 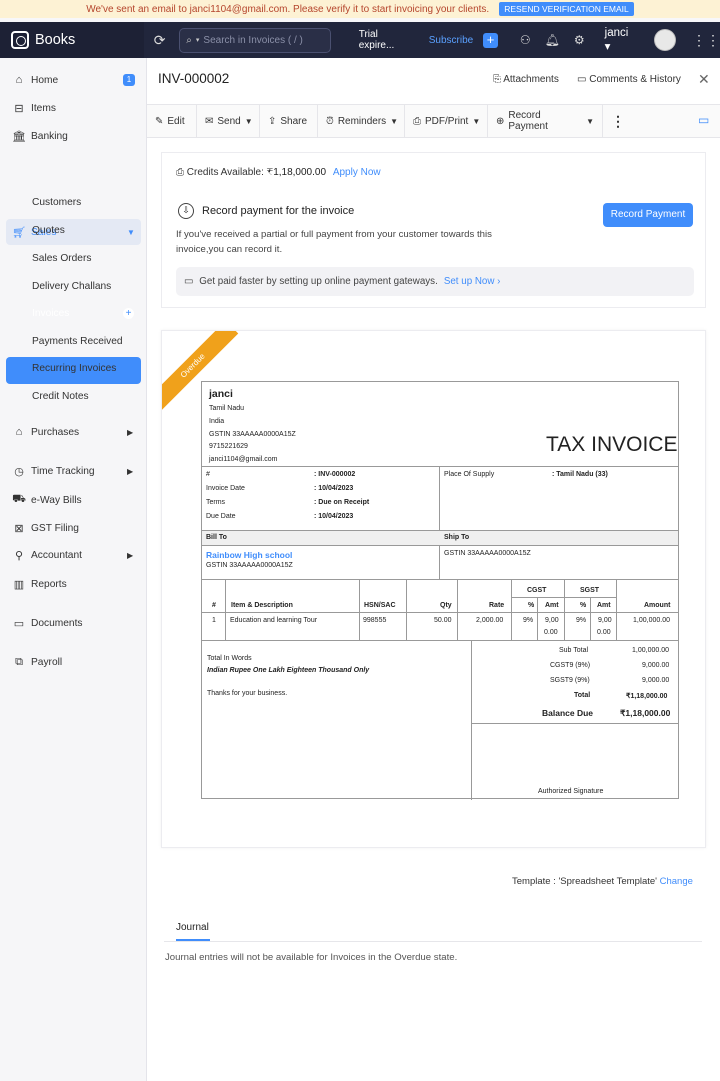 I want to click on sidebar-item-label: Customers, so click(x=57, y=202).